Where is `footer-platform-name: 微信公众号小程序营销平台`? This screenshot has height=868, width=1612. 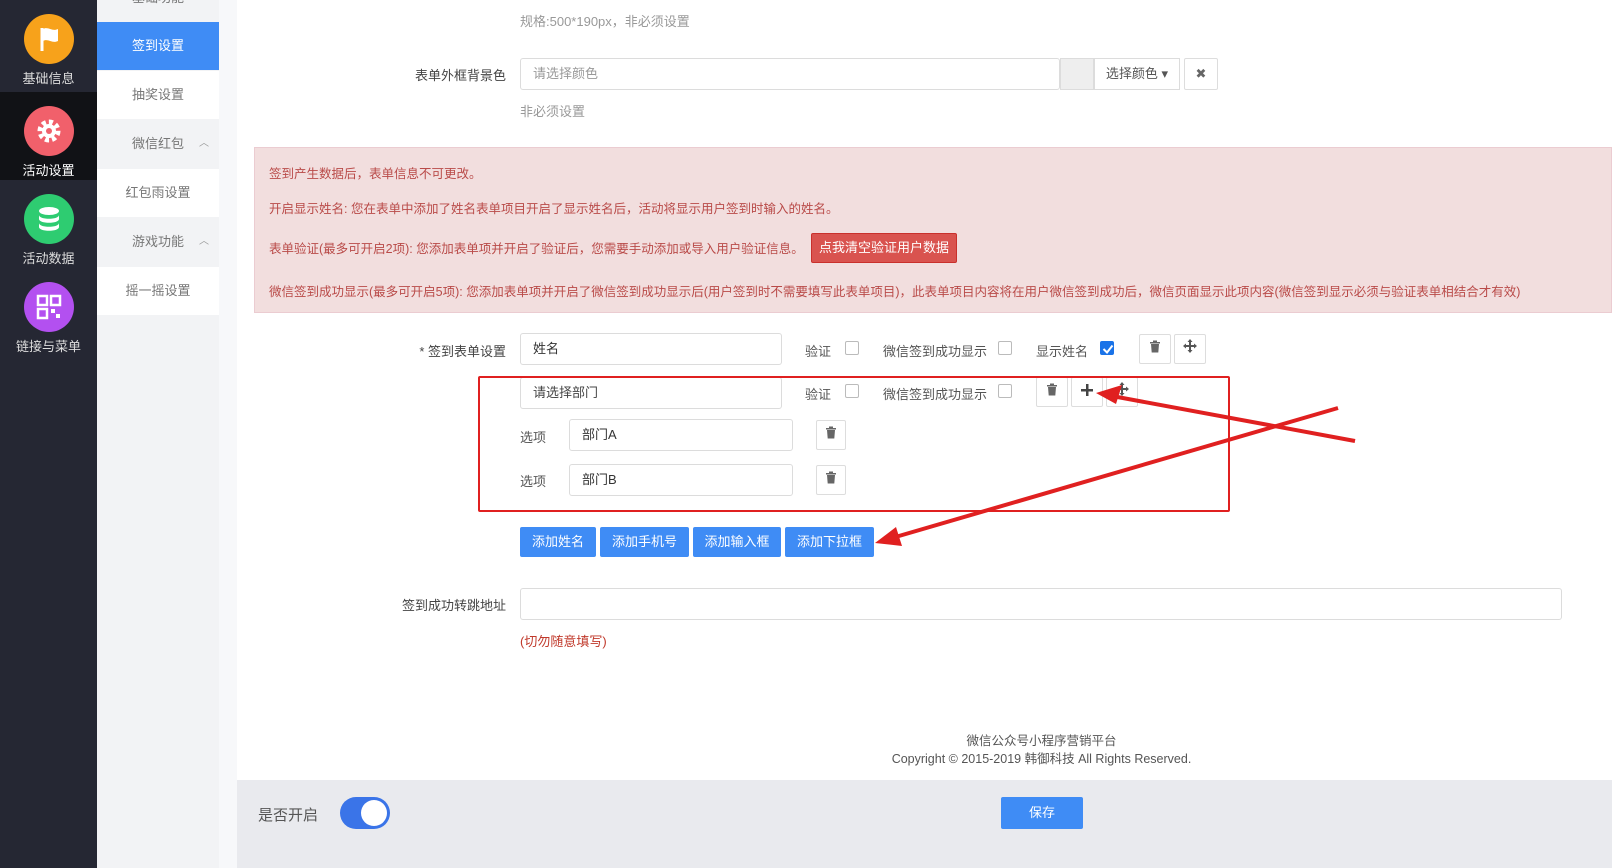 footer-platform-name: 微信公众号小程序营销平台 is located at coordinates (1041, 741).